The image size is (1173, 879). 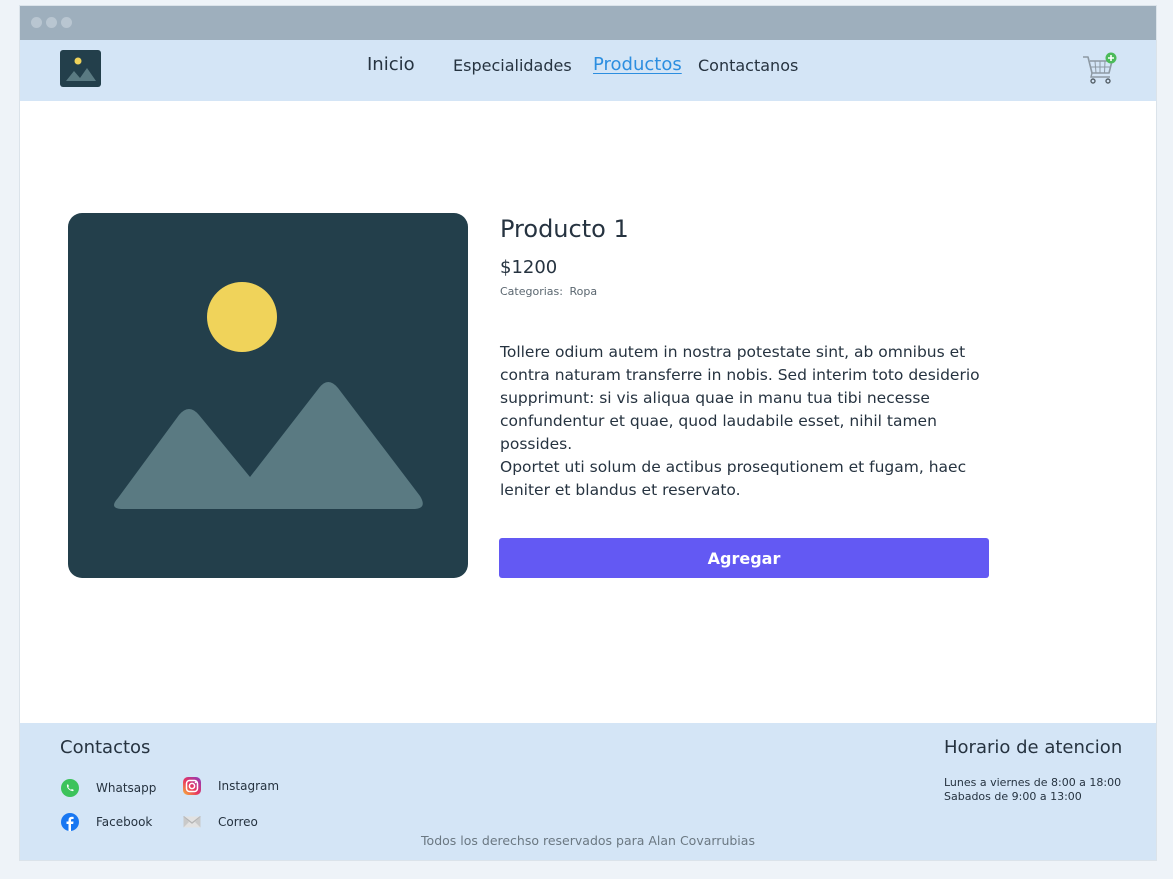 What do you see at coordinates (192, 822) in the screenshot?
I see `mail-icon` at bounding box center [192, 822].